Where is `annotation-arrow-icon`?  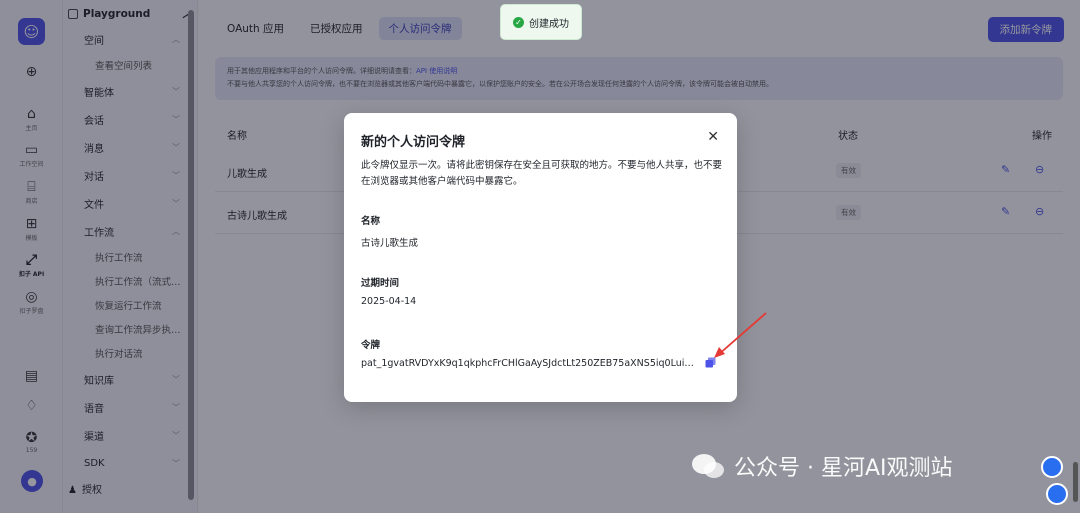
annotation-arrow-icon is located at coordinates (740, 335).